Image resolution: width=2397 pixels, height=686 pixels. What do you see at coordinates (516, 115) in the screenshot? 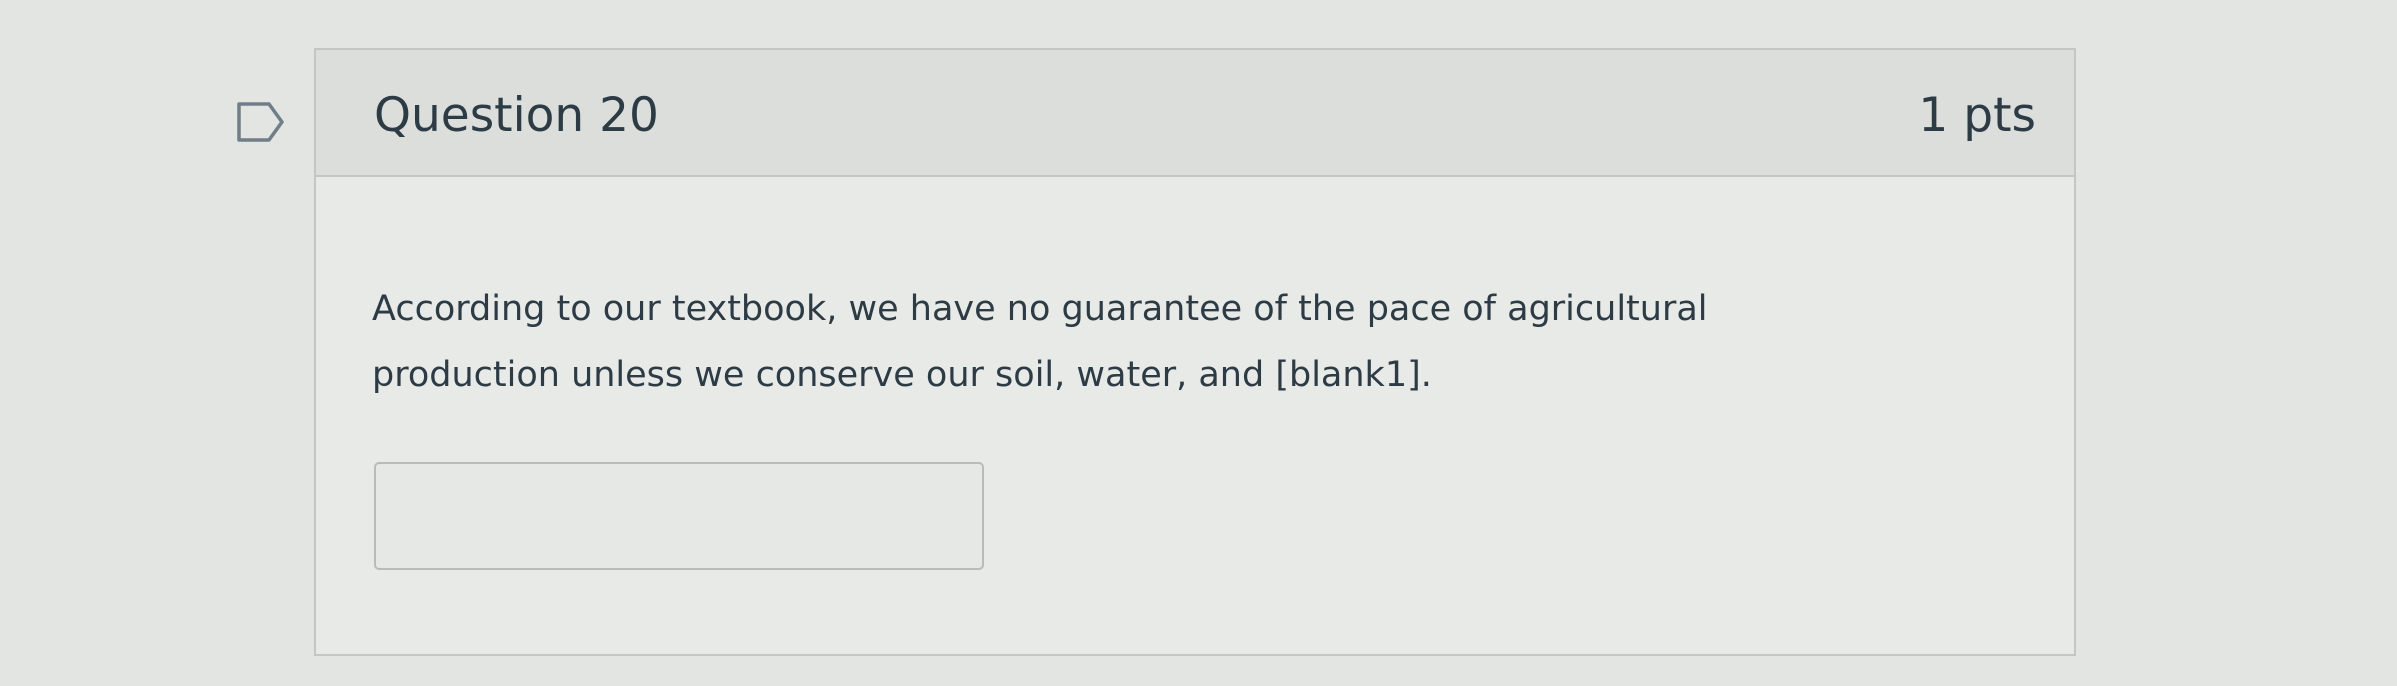
I see `question-title: Question 20` at bounding box center [516, 115].